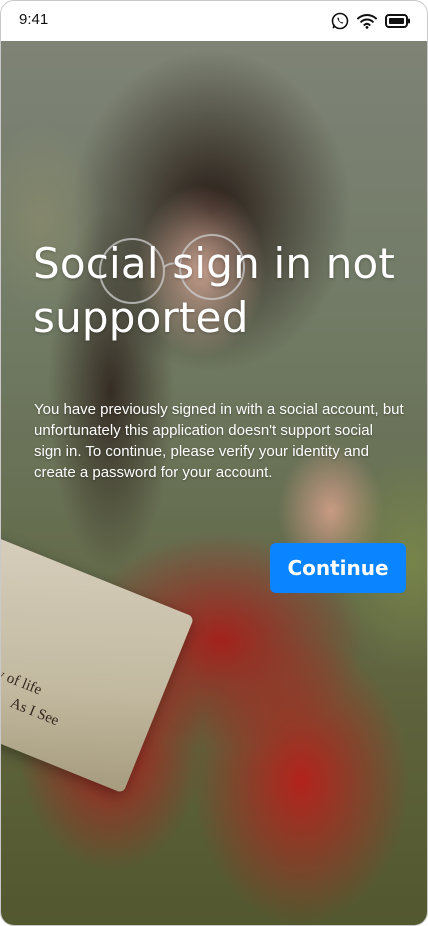 This screenshot has height=926, width=428. What do you see at coordinates (338, 568) in the screenshot?
I see `continue-button: Continue` at bounding box center [338, 568].